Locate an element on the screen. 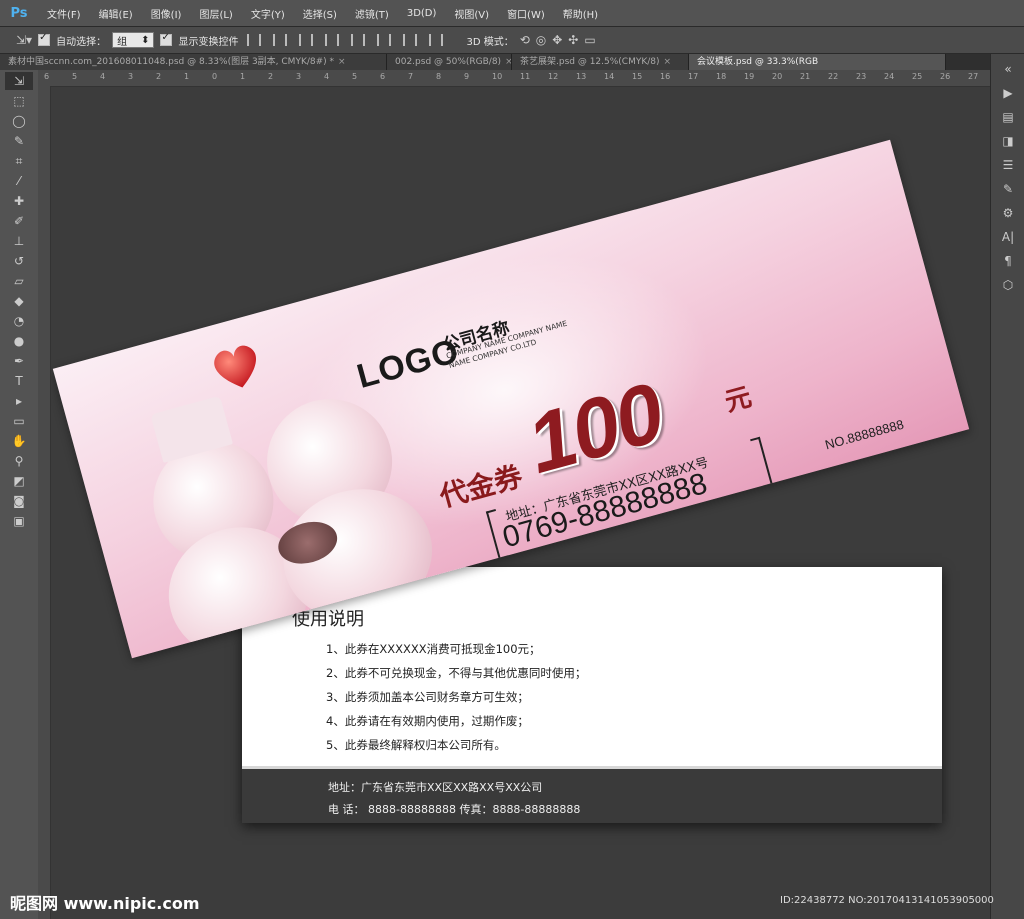  list-item: 4、此券请在有效期内使用，过期作废； is located at coordinates (427, 721).